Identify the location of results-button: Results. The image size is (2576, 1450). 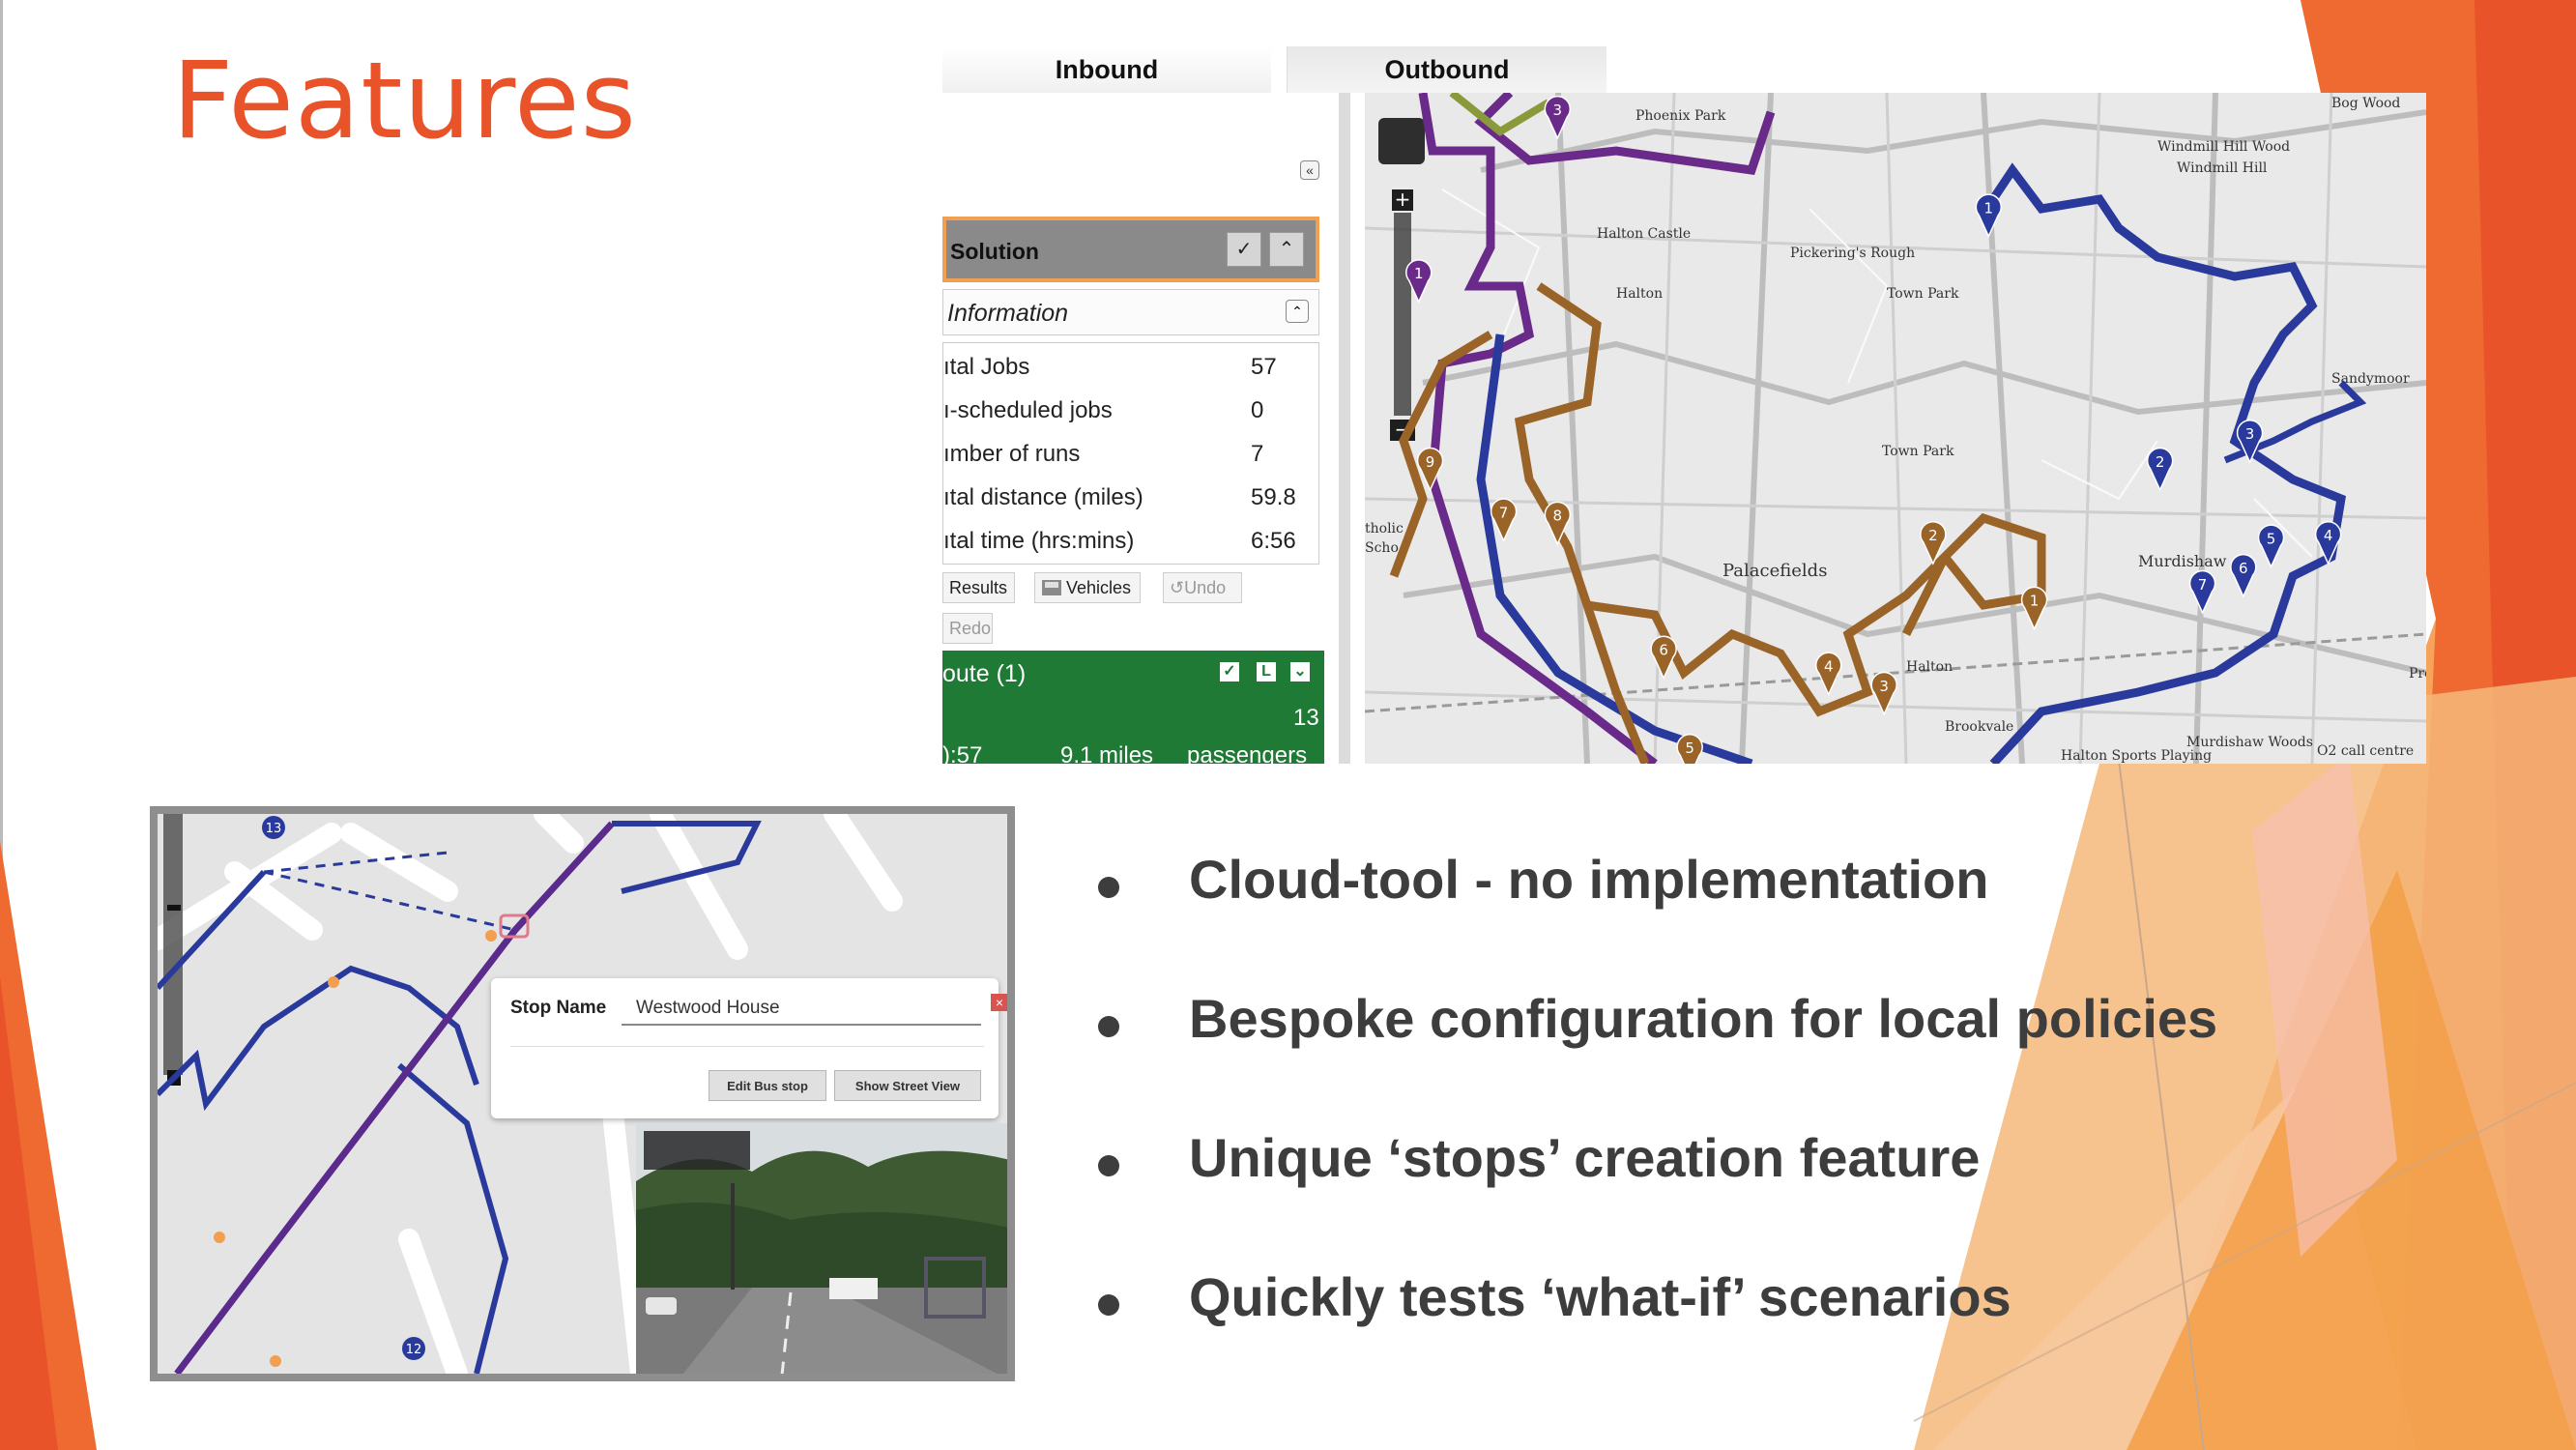
(978, 588).